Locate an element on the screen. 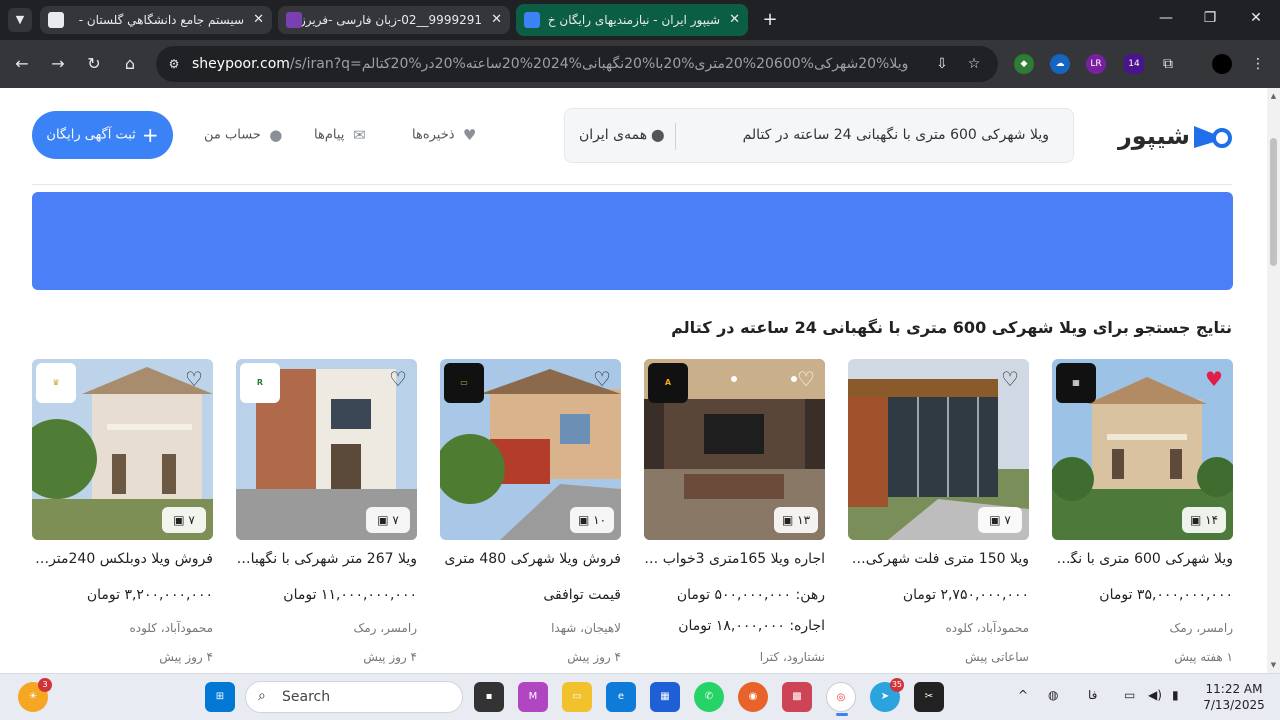 Image resolution: width=1280 pixels, height=720 pixels. active-indicator is located at coordinates (842, 714).